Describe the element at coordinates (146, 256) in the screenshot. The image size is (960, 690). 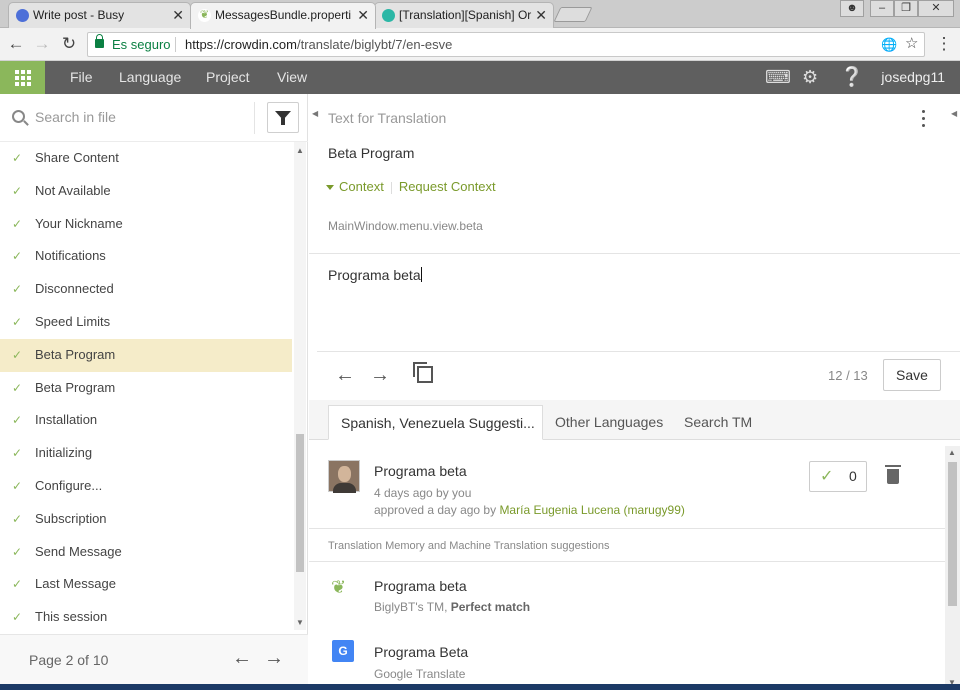
I see `list-item: ✓ Notifications` at that location.